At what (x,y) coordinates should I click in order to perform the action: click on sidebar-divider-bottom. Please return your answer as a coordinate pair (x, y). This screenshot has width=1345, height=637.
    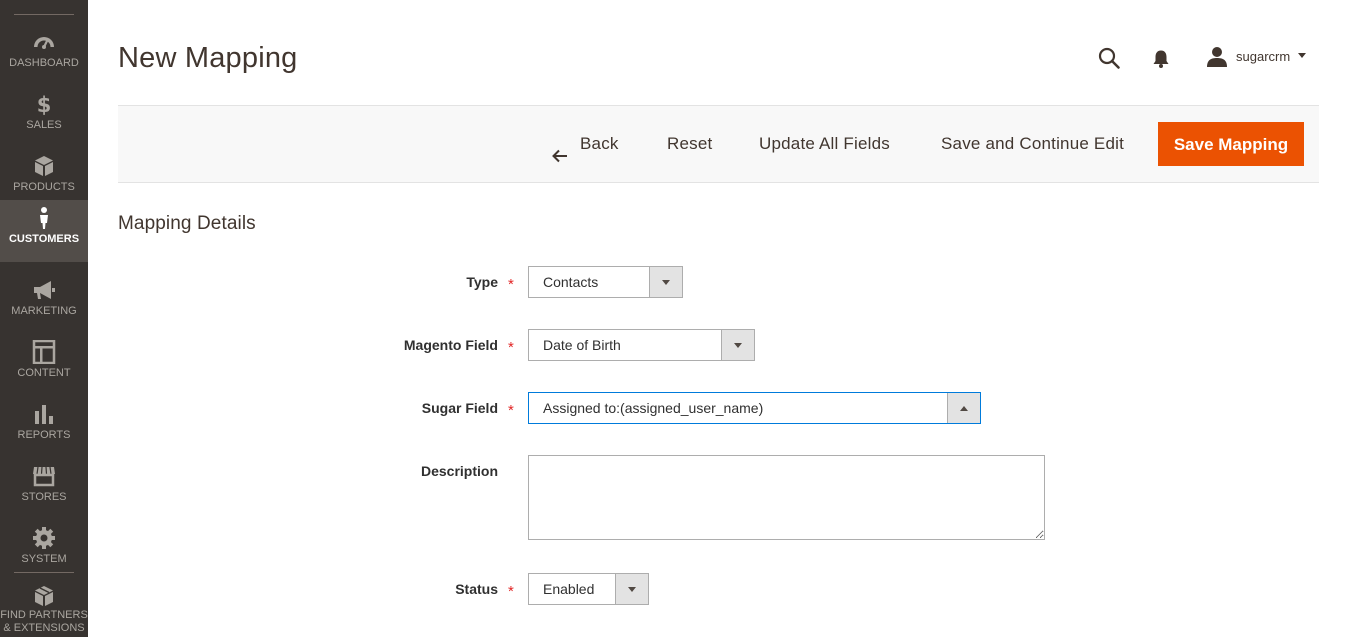
    Looking at the image, I should click on (44, 572).